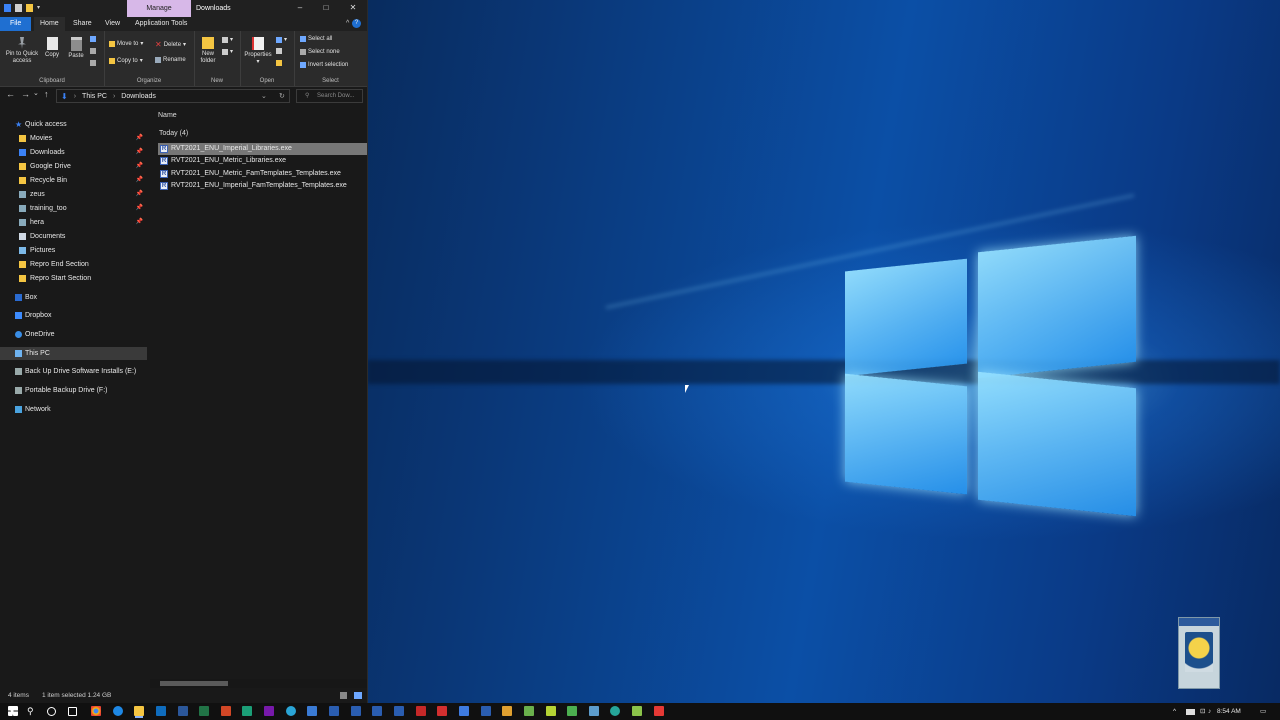 The width and height of the screenshot is (1280, 720). What do you see at coordinates (204, 711) in the screenshot?
I see `excel-icon` at bounding box center [204, 711].